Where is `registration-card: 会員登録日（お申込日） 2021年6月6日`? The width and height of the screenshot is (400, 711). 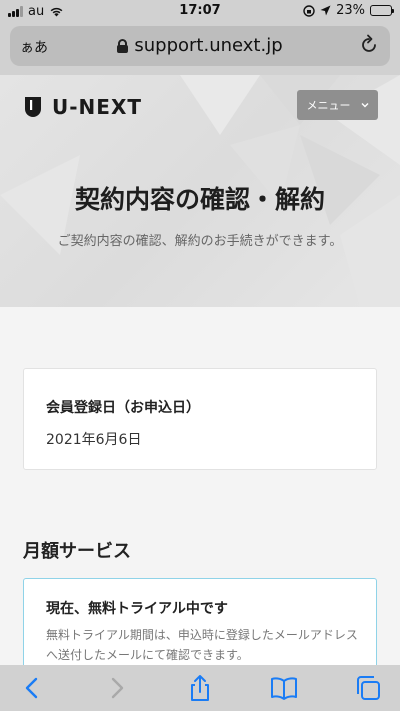 registration-card: 会員登録日（お申込日） 2021年6月6日 is located at coordinates (200, 419).